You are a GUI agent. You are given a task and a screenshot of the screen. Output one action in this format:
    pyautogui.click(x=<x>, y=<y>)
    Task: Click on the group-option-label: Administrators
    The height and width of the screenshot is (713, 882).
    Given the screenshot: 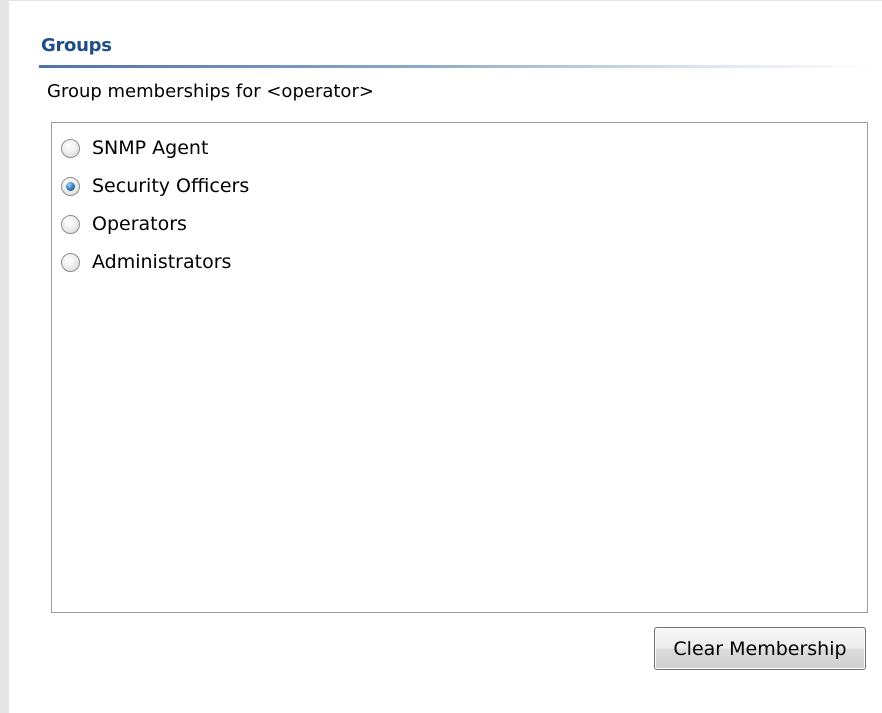 What is the action you would take?
    pyautogui.click(x=162, y=262)
    